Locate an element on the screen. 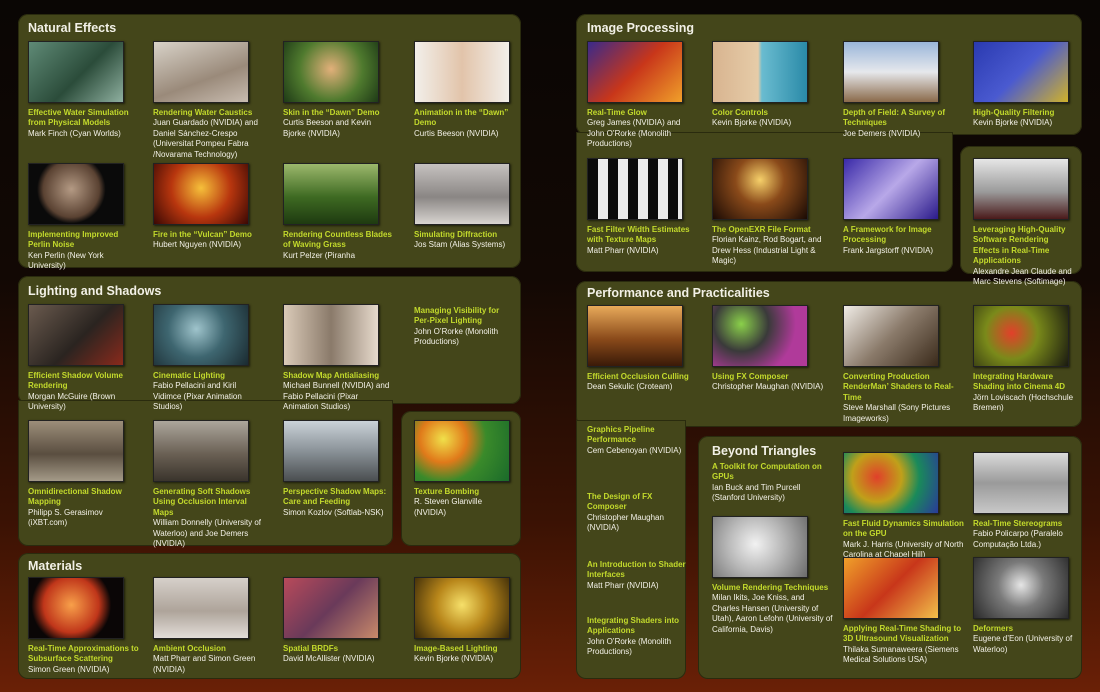 The height and width of the screenshot is (692, 1100). section-title-image-processing: Image Processing is located at coordinates (640, 28).